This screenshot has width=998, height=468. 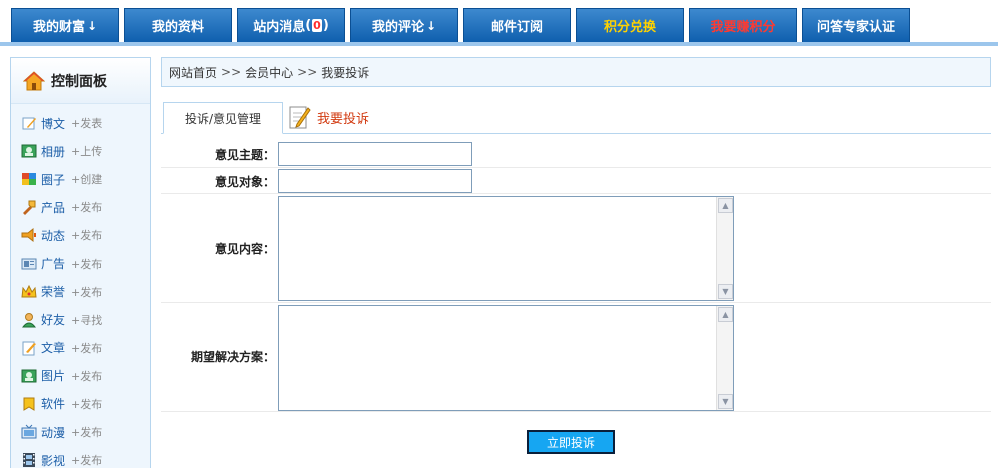 I want to click on sidebar-item-album: 相册 +上传, so click(x=80, y=151).